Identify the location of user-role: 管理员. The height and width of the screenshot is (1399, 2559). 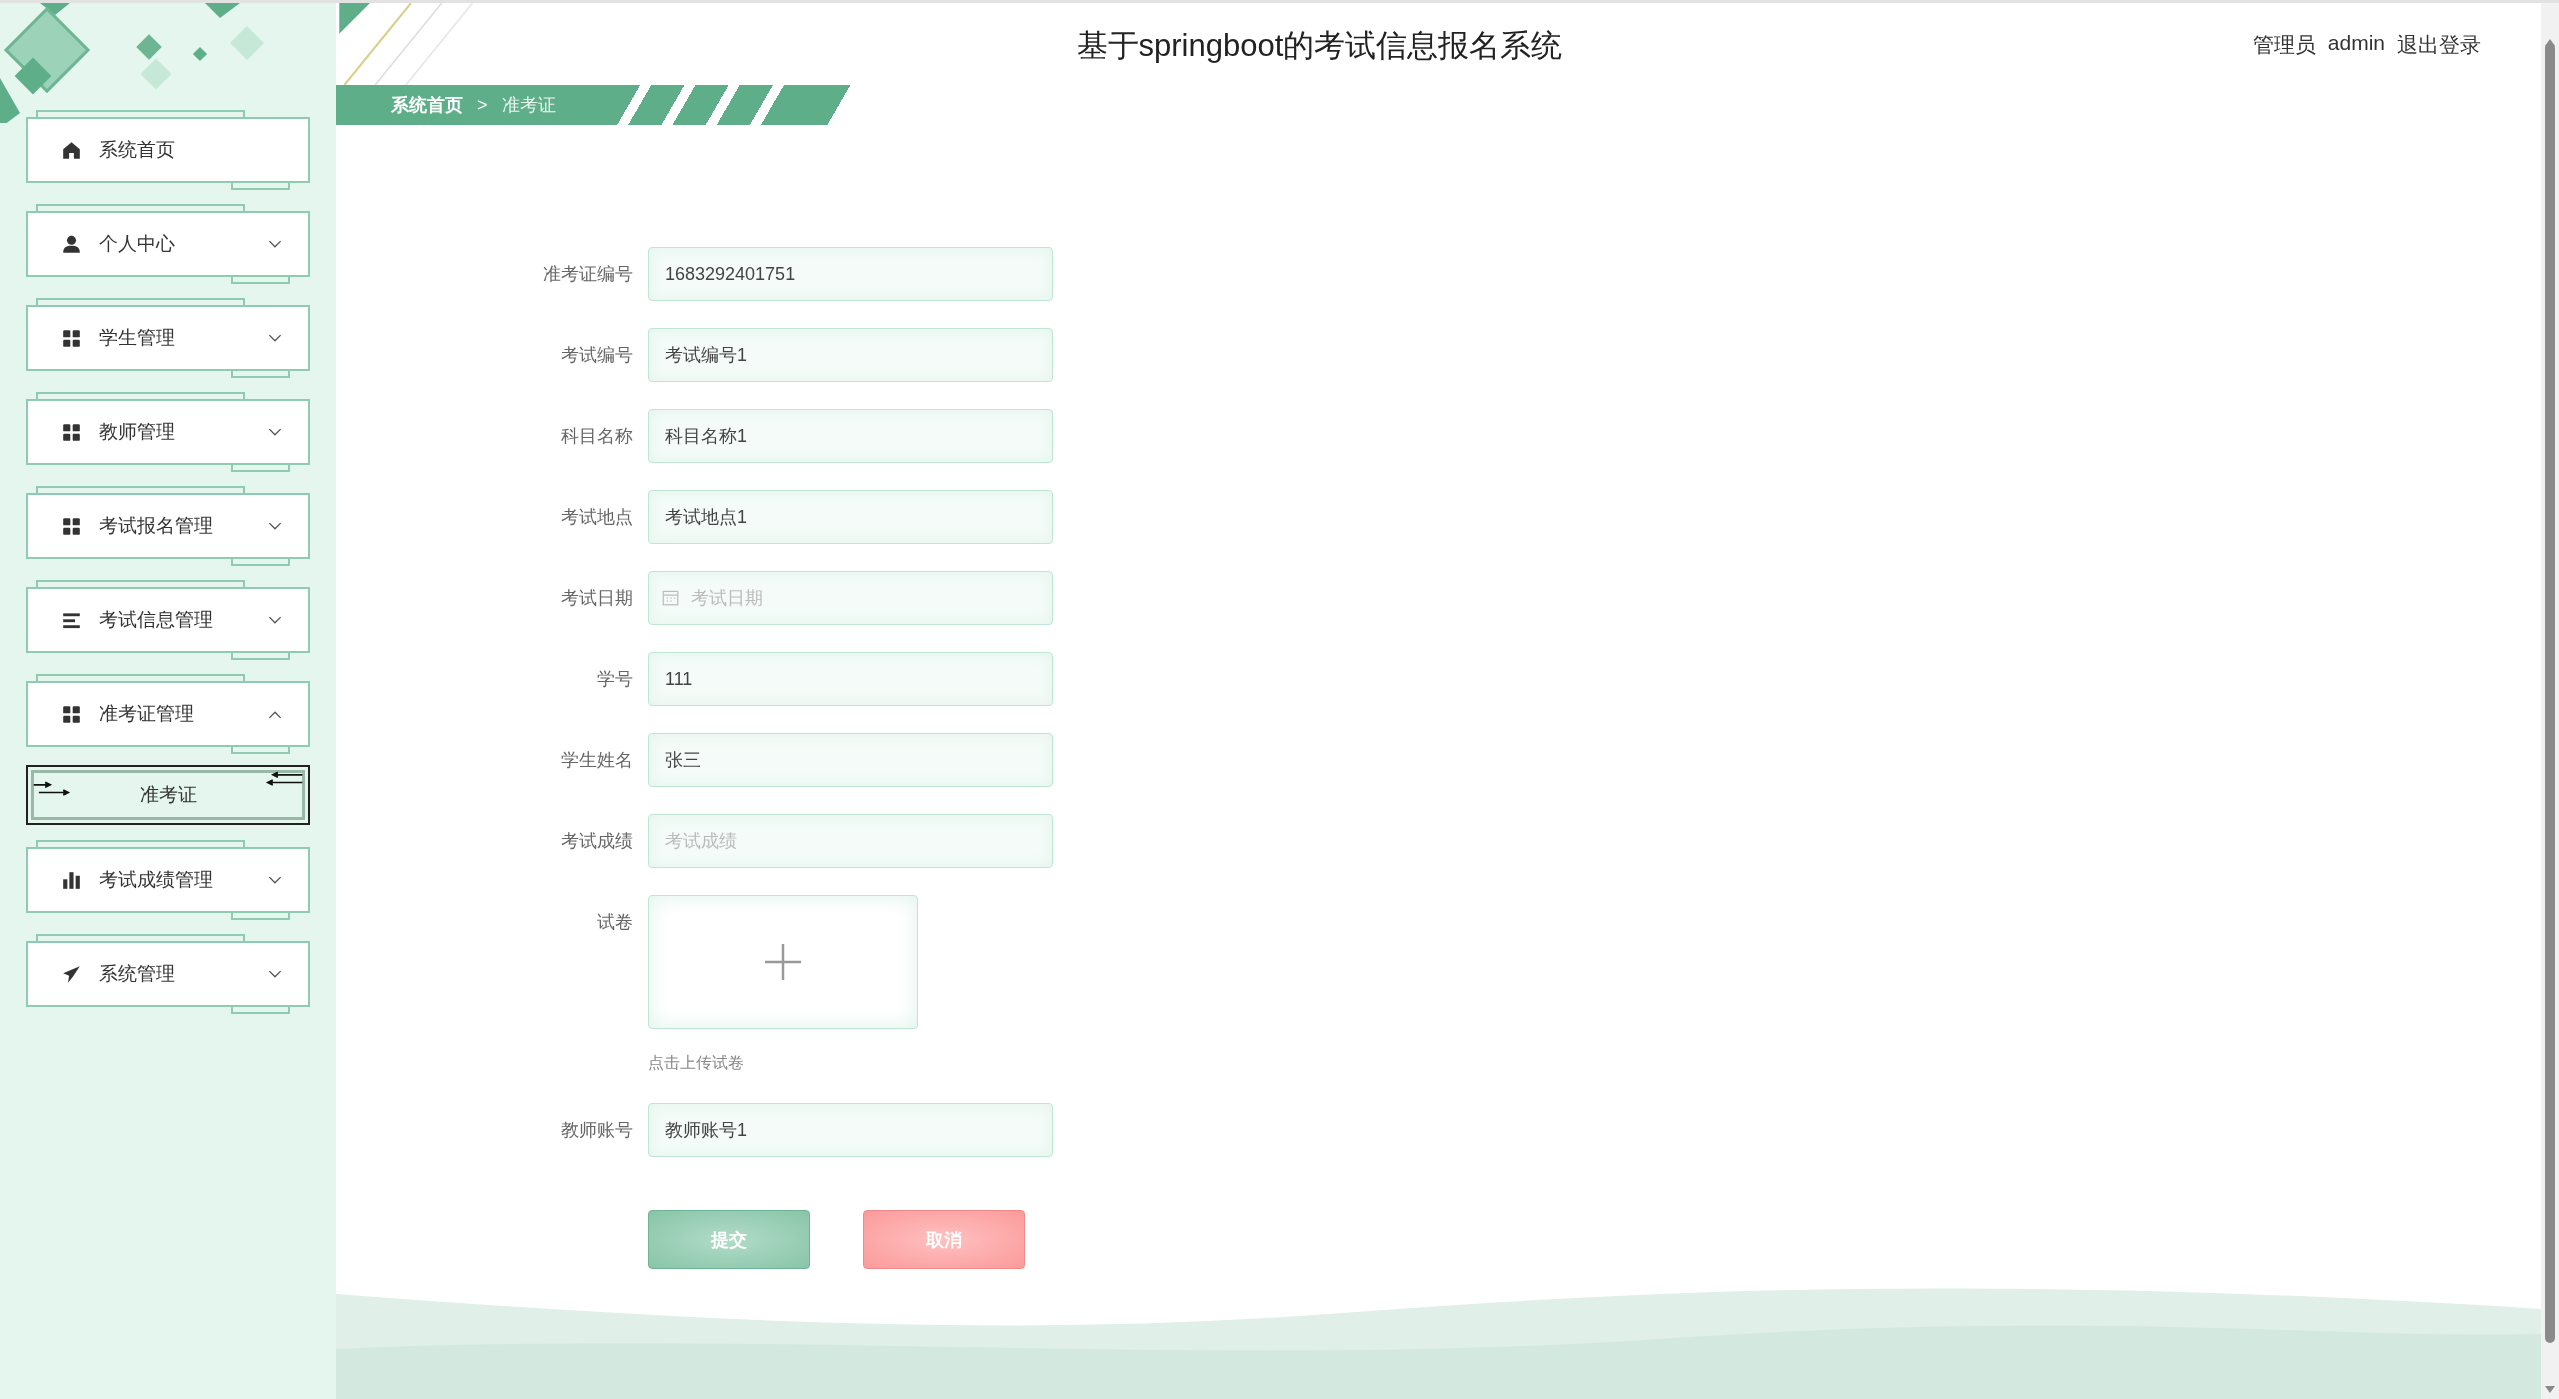
(2284, 45).